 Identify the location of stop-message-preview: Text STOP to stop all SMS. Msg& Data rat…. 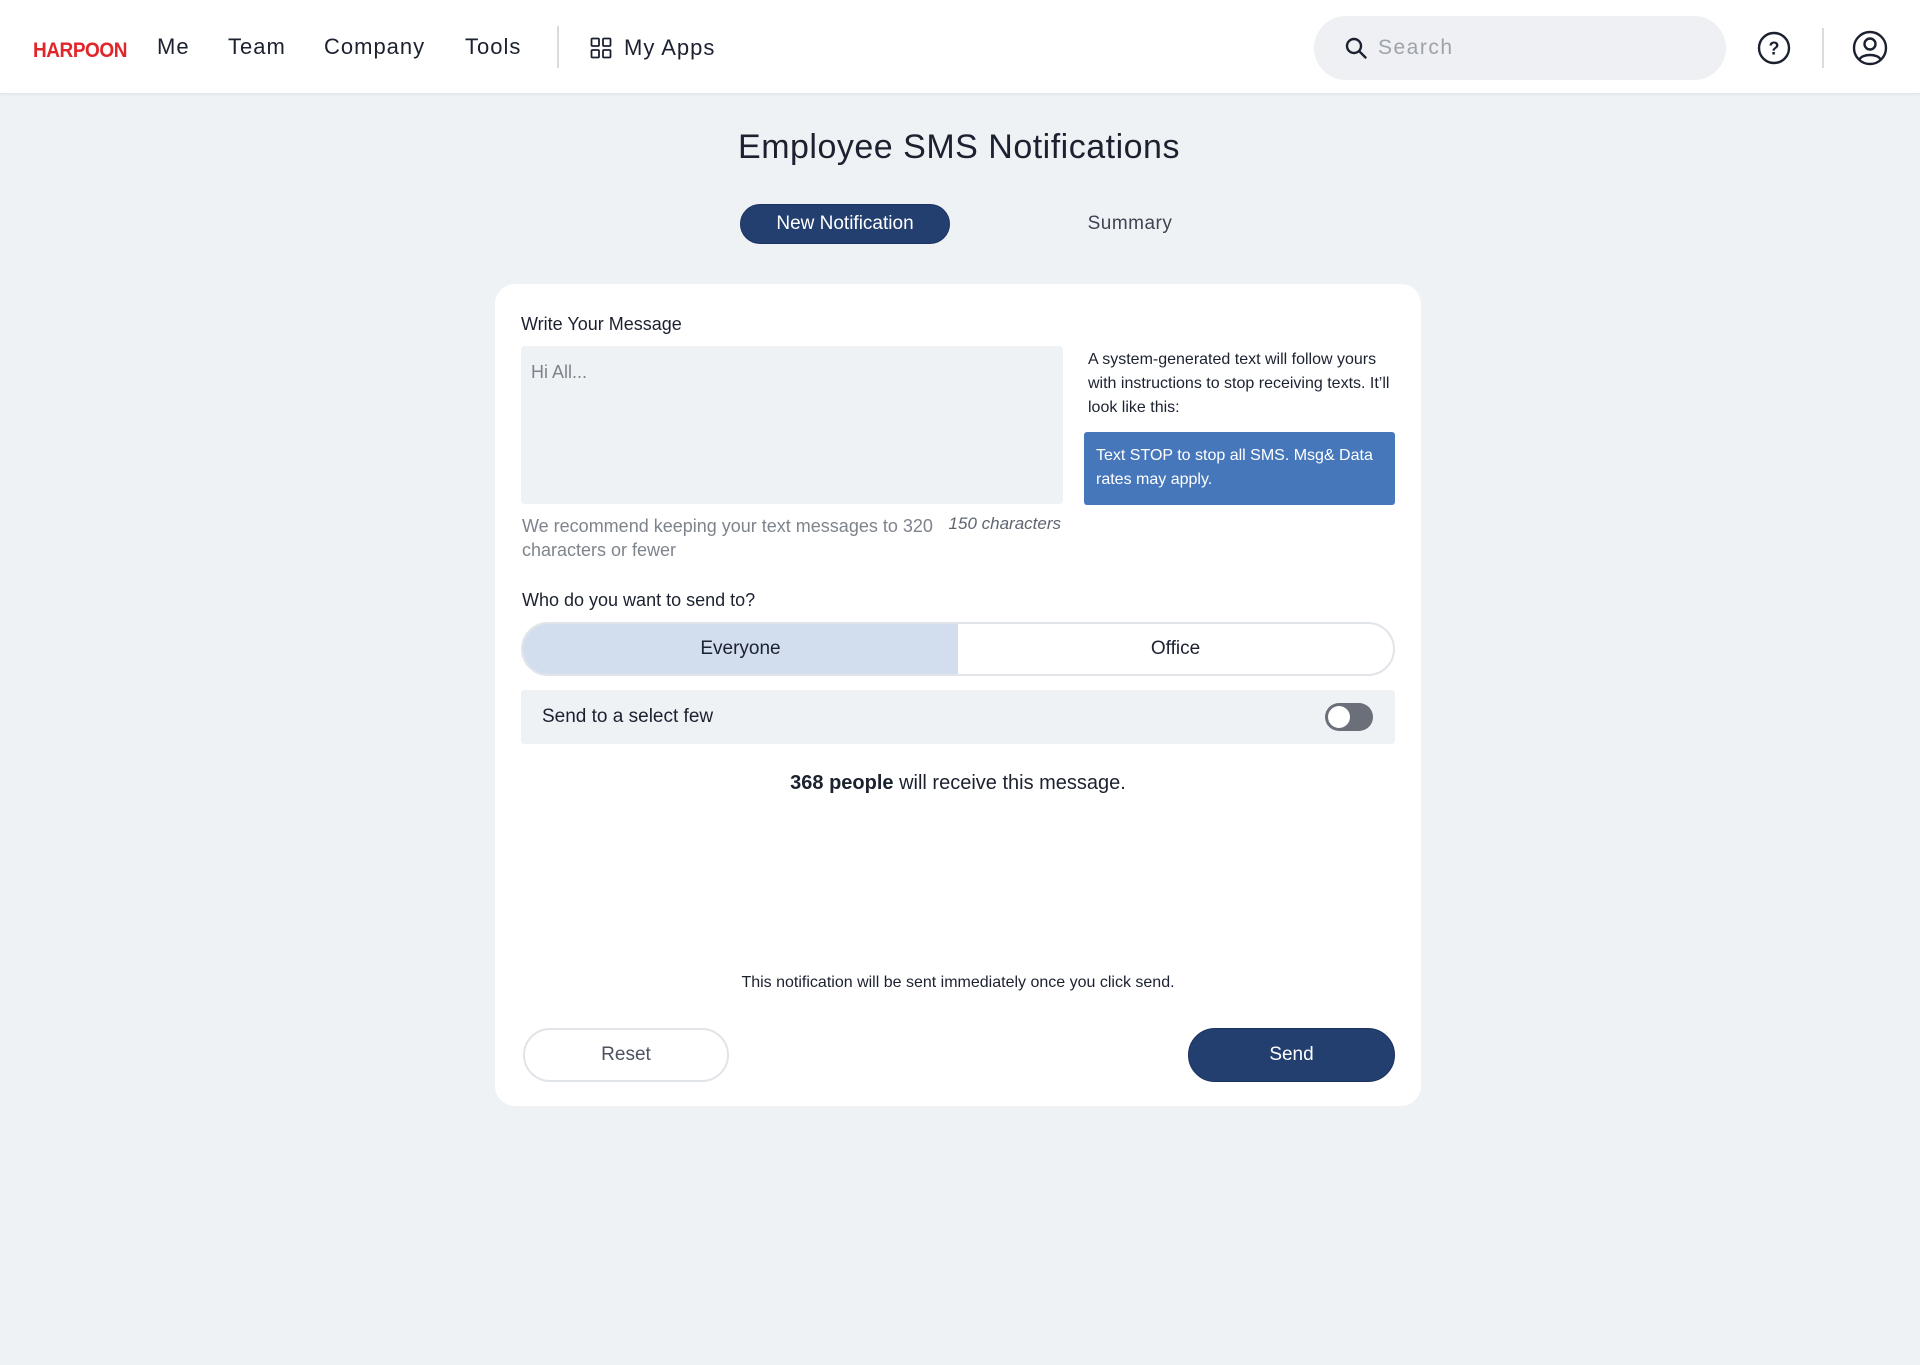
(1239, 468).